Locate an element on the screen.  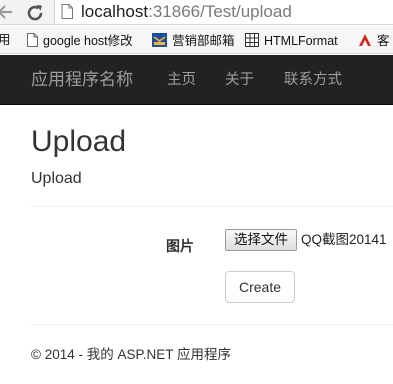
selected-file-name: QQ截图20141 is located at coordinates (344, 239).